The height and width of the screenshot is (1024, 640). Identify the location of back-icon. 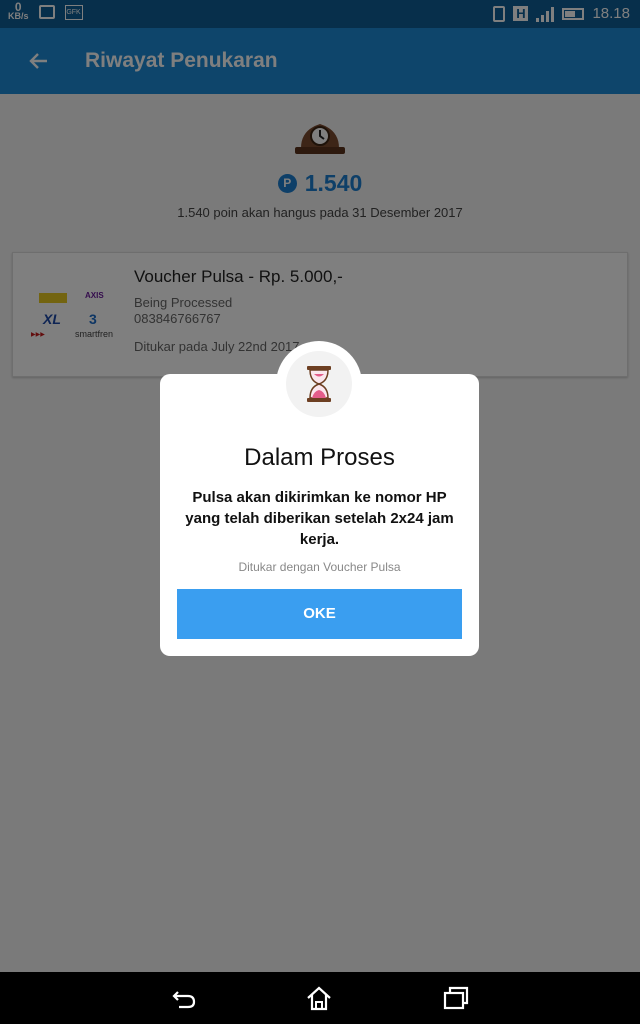
(184, 998).